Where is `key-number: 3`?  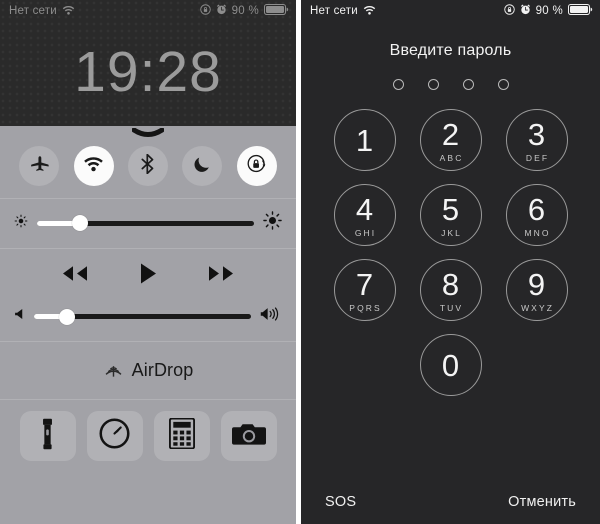
key-number: 3 is located at coordinates (536, 134).